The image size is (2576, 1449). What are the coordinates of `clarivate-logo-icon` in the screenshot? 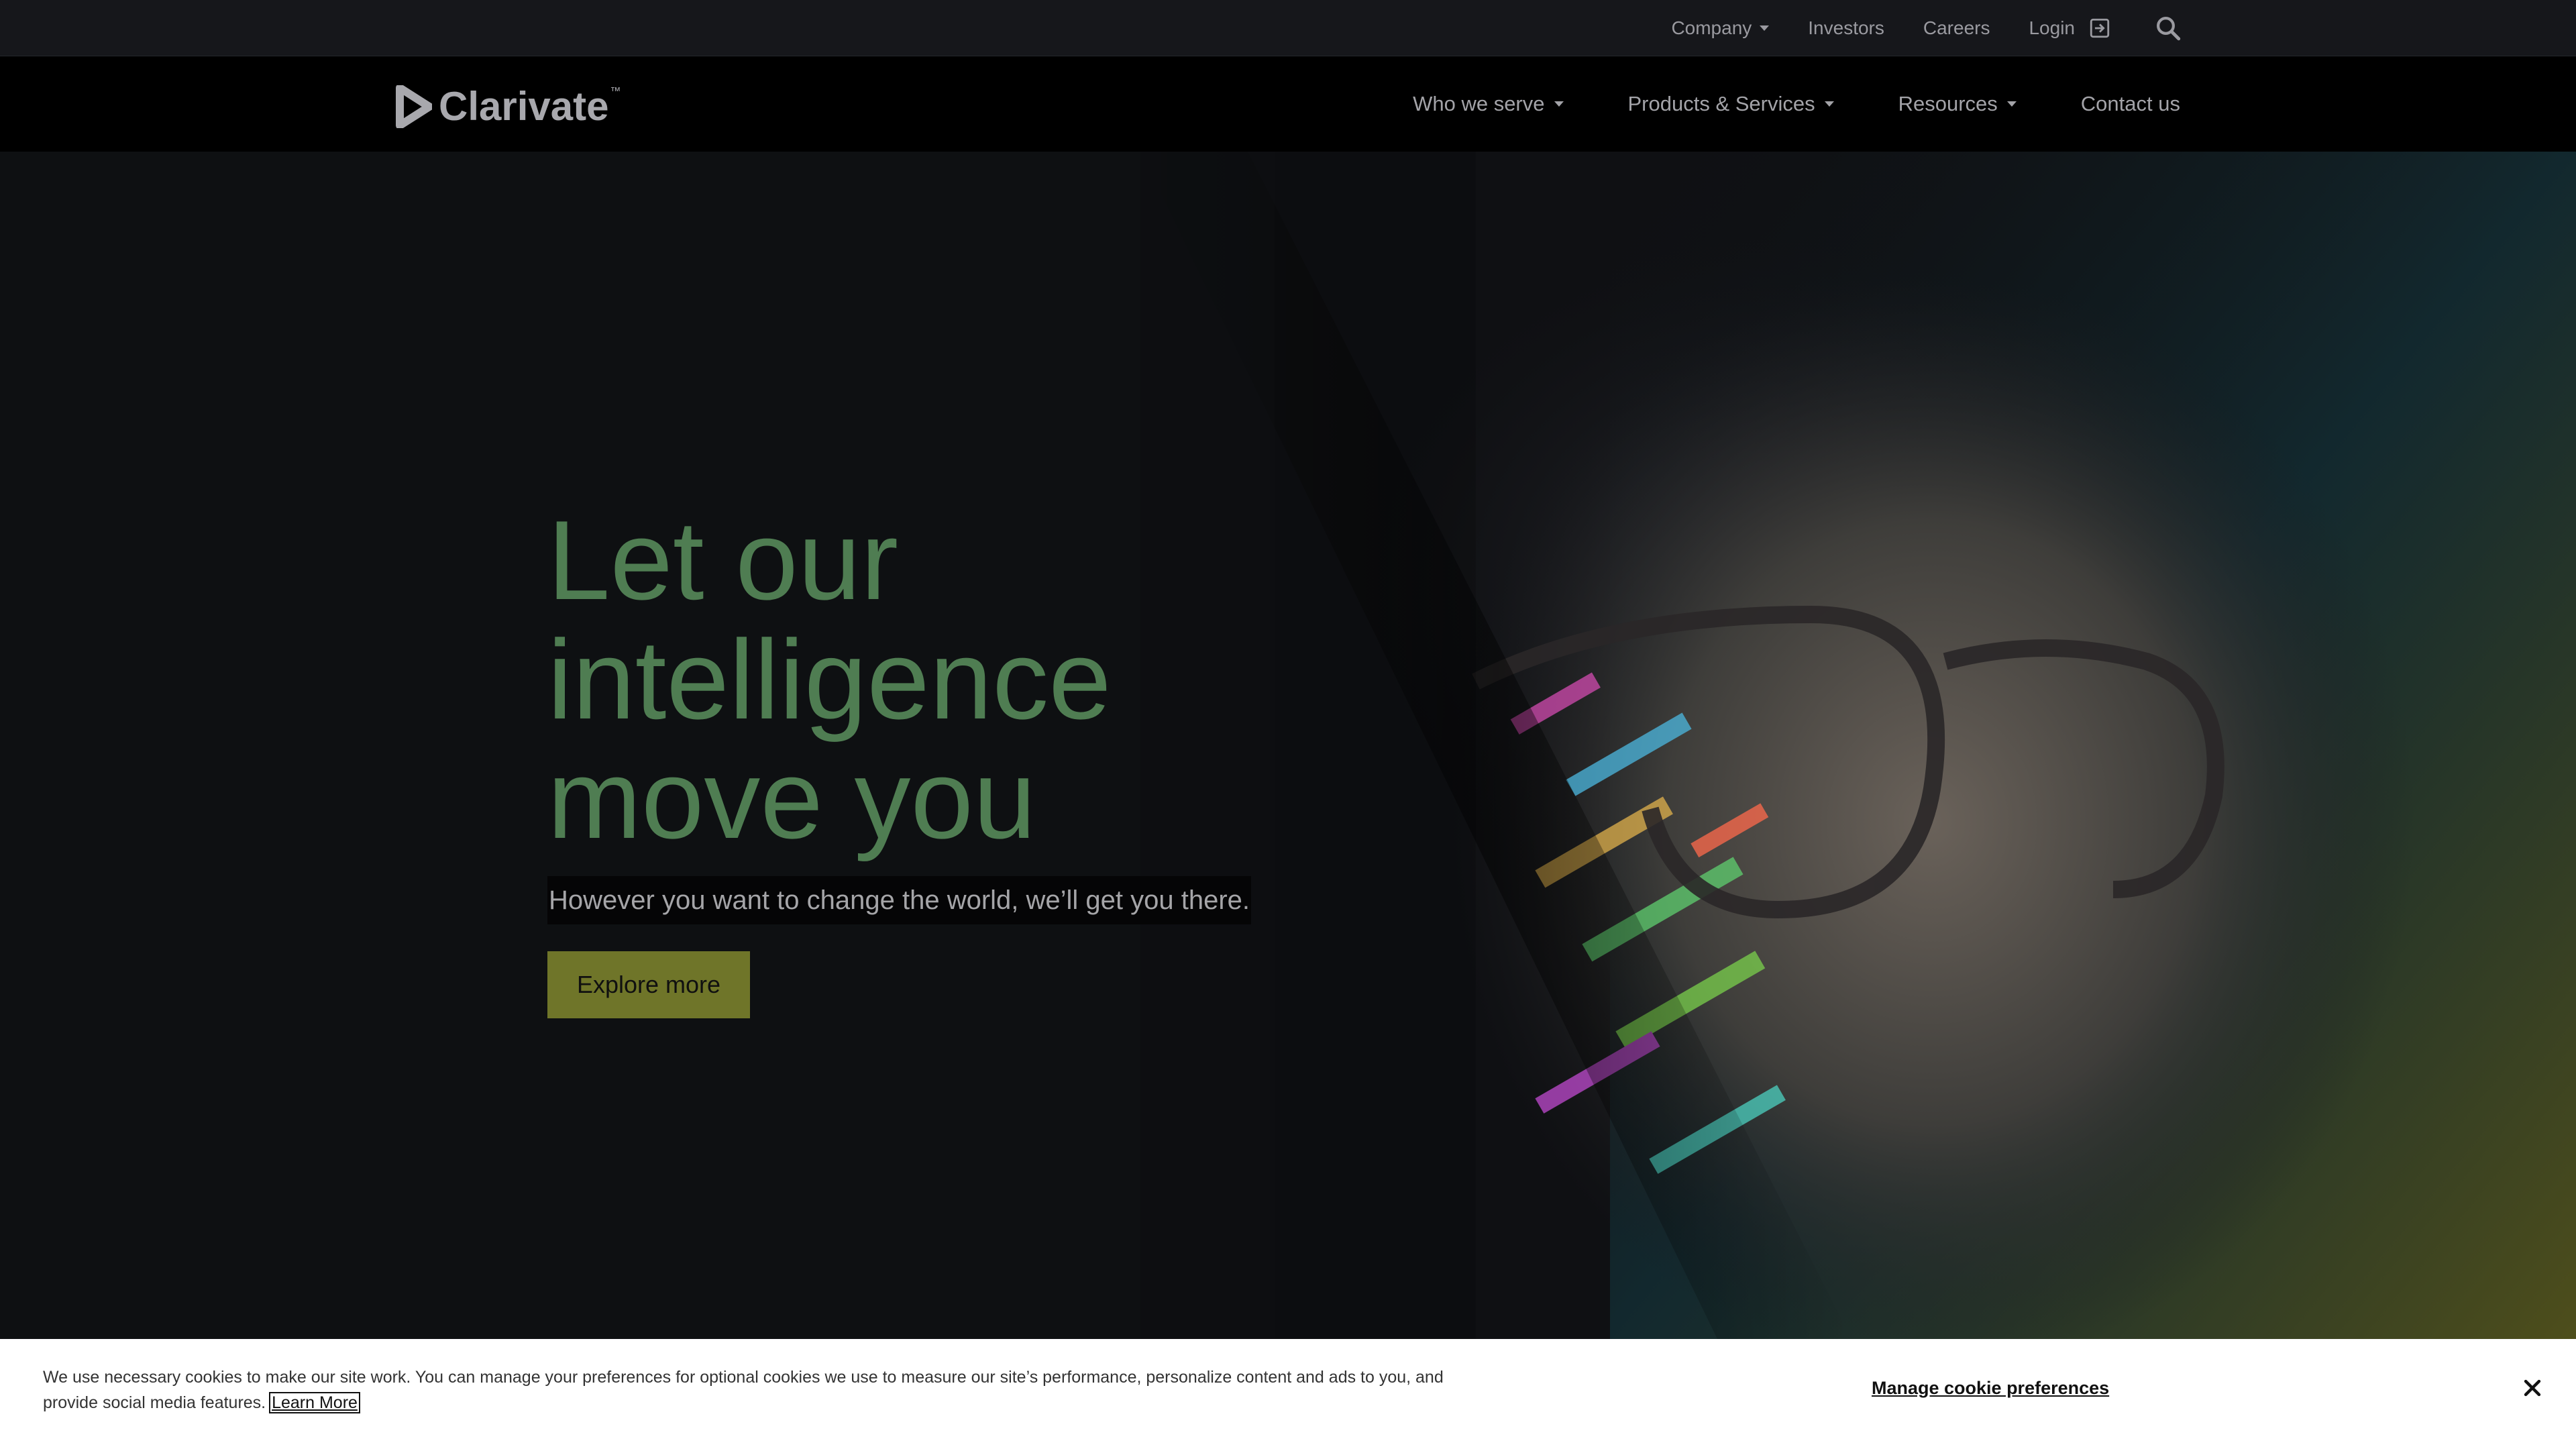 It's located at (414, 106).